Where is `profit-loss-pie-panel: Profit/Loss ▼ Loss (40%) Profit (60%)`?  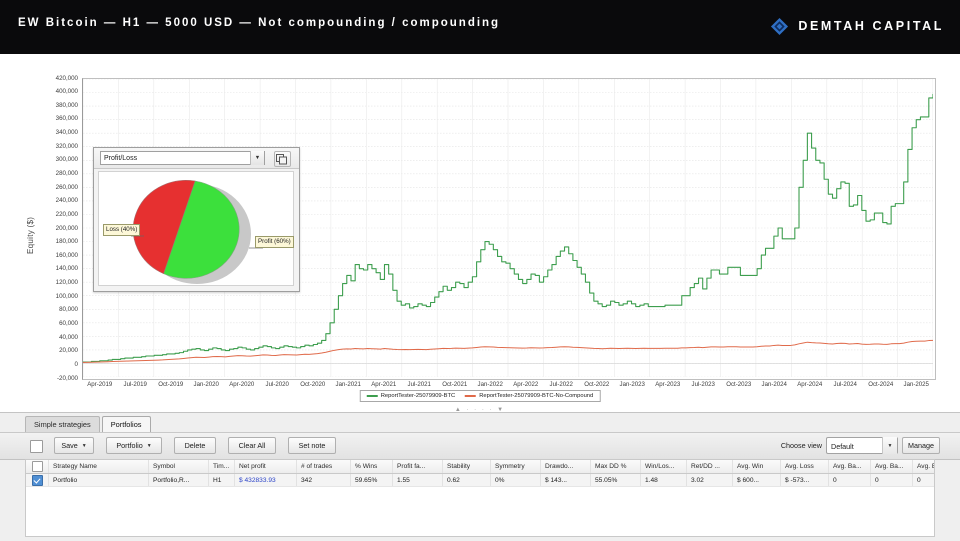
profit-loss-pie-panel: Profit/Loss ▼ Loss (40%) Profit (60%) is located at coordinates (196, 219).